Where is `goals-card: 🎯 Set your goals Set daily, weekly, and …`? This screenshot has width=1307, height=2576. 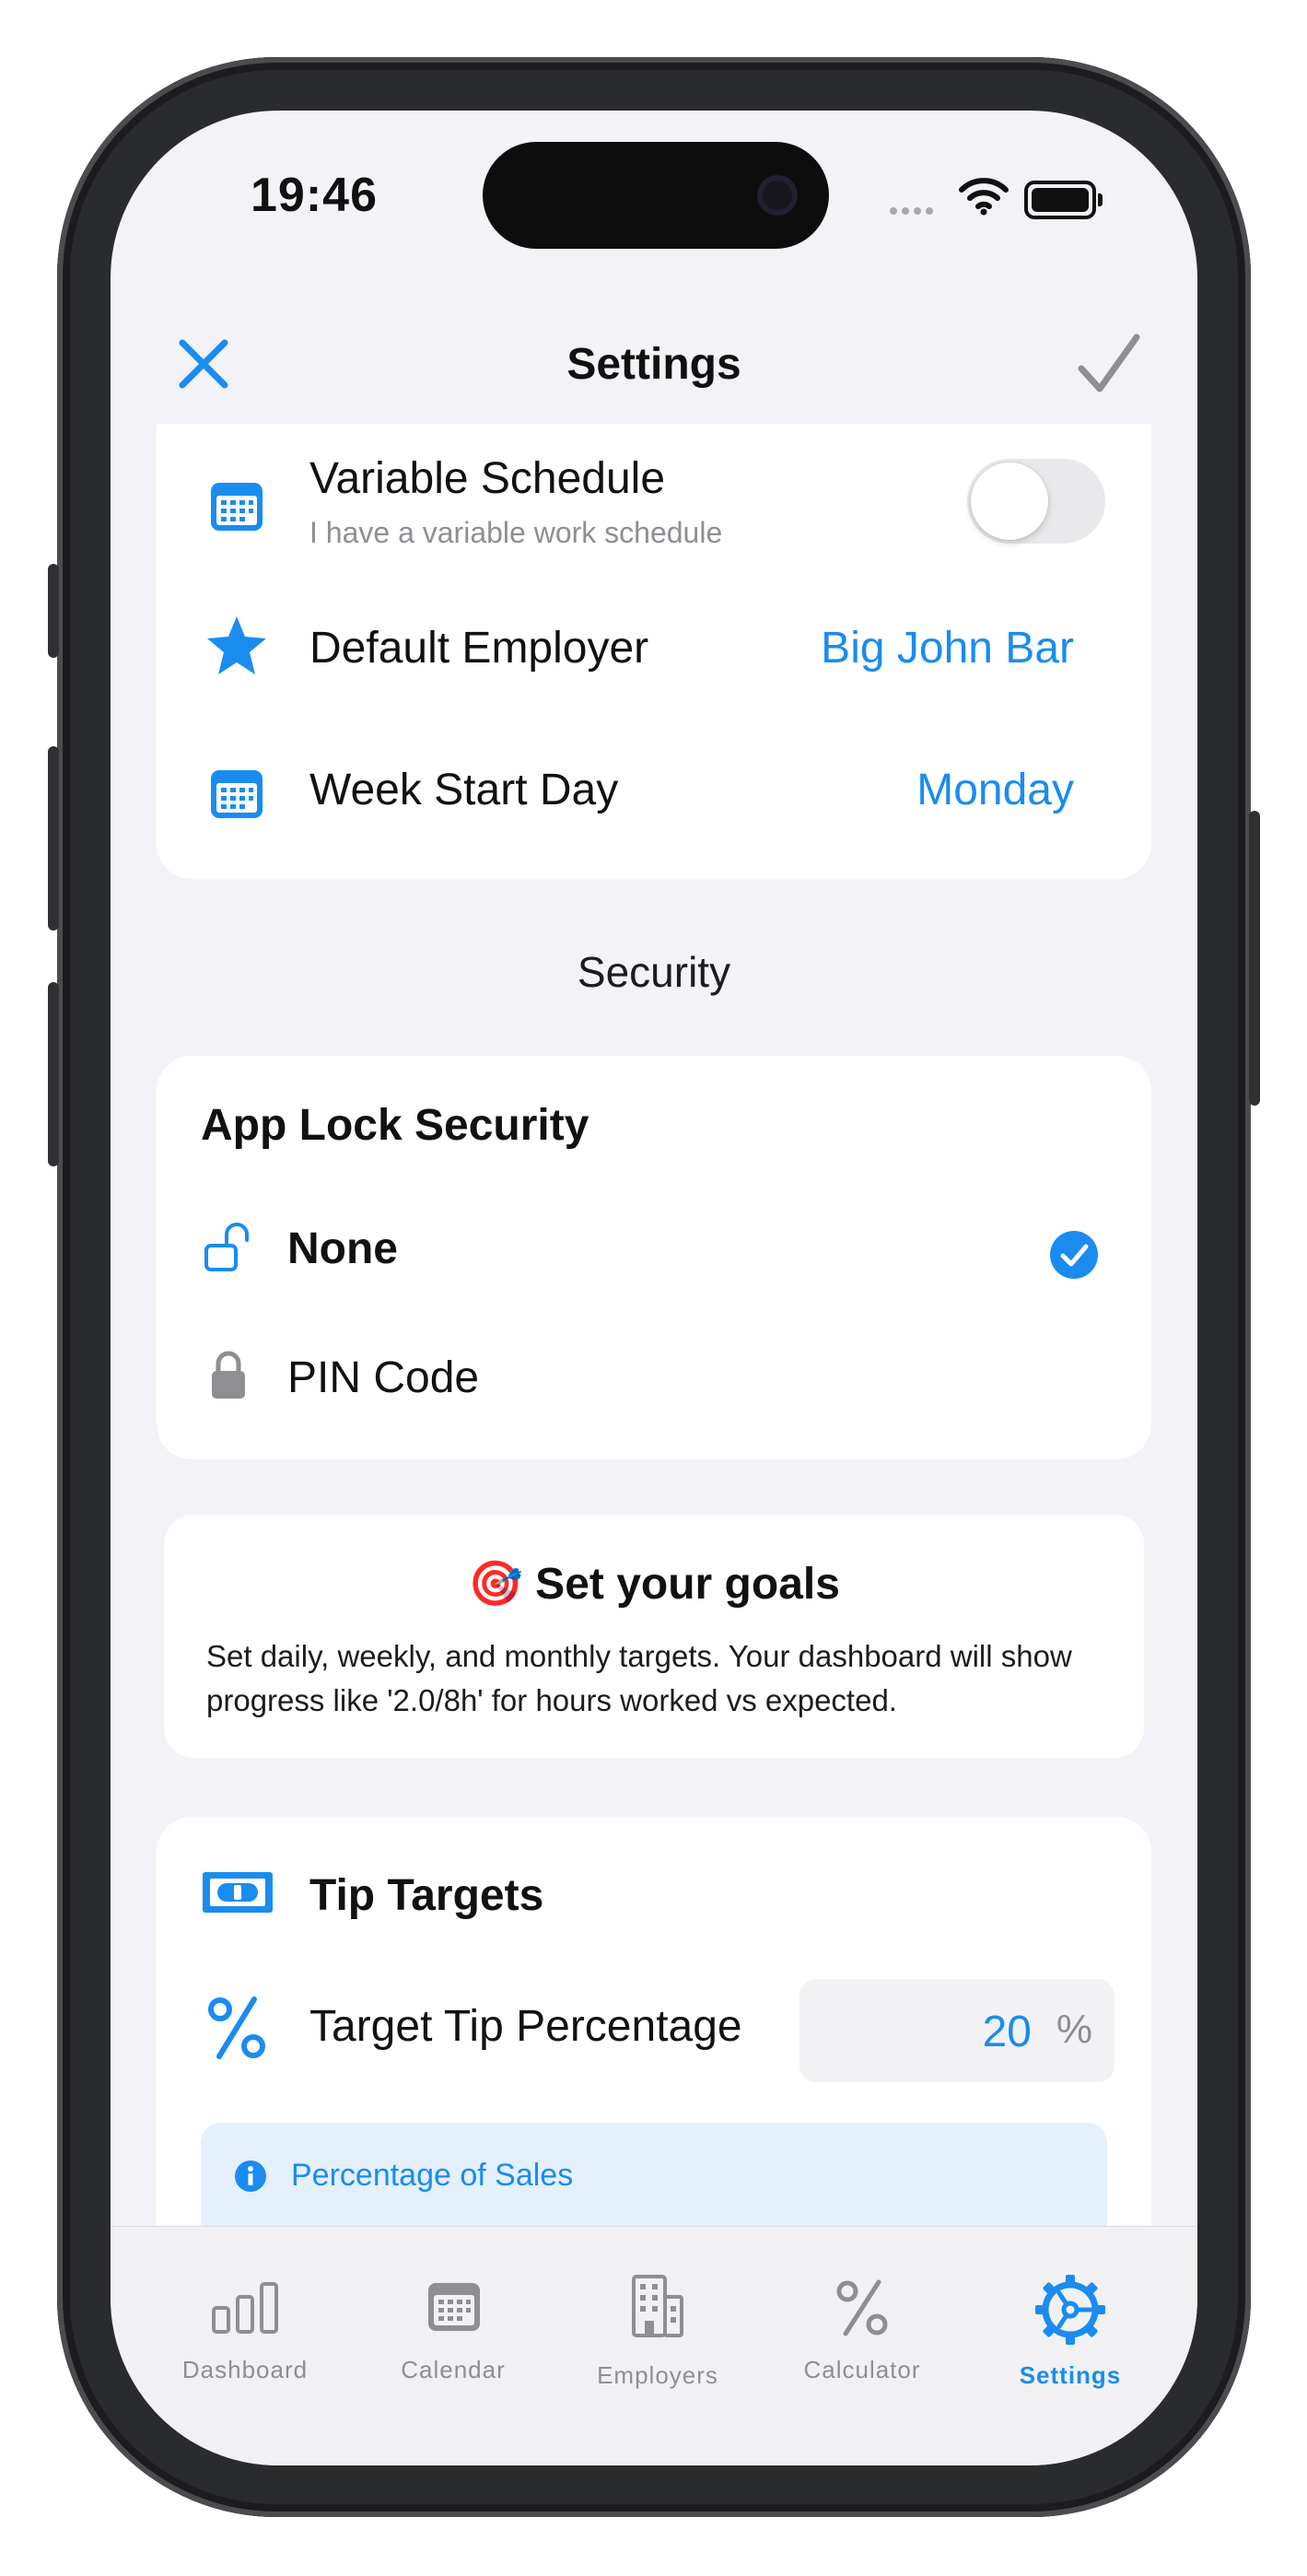 goals-card: 🎯 Set your goals Set daily, weekly, and … is located at coordinates (654, 1637).